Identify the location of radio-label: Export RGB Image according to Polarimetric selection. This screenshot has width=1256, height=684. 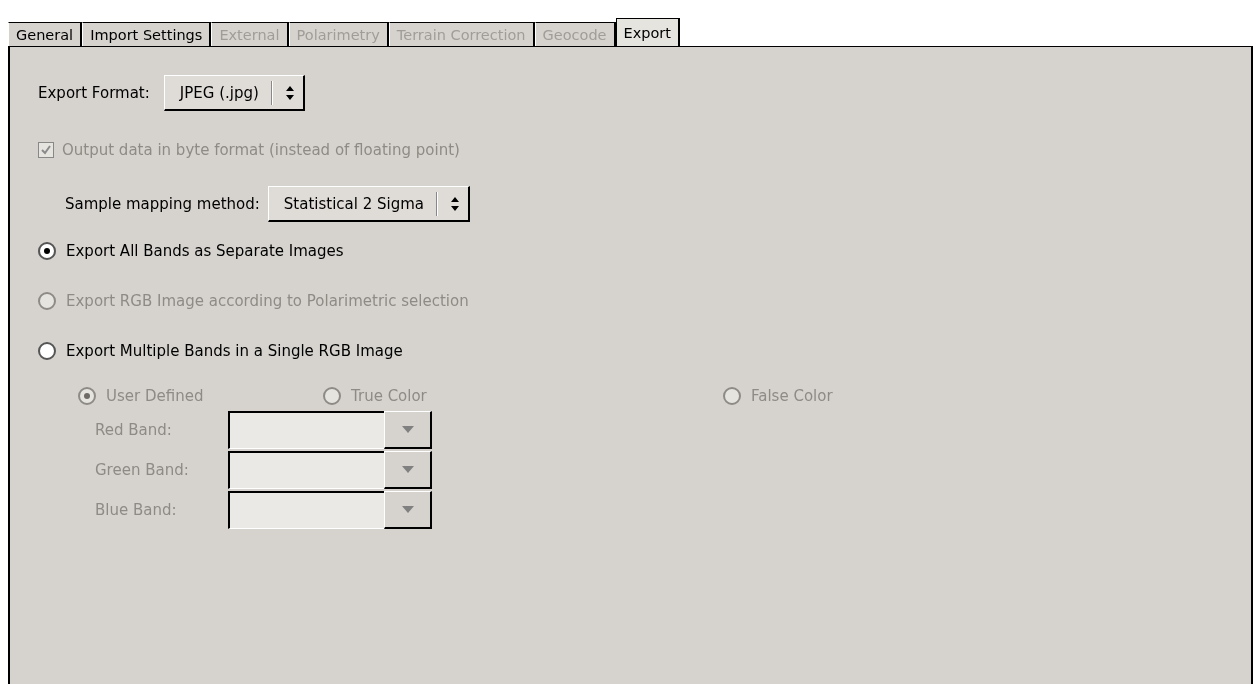
(267, 301).